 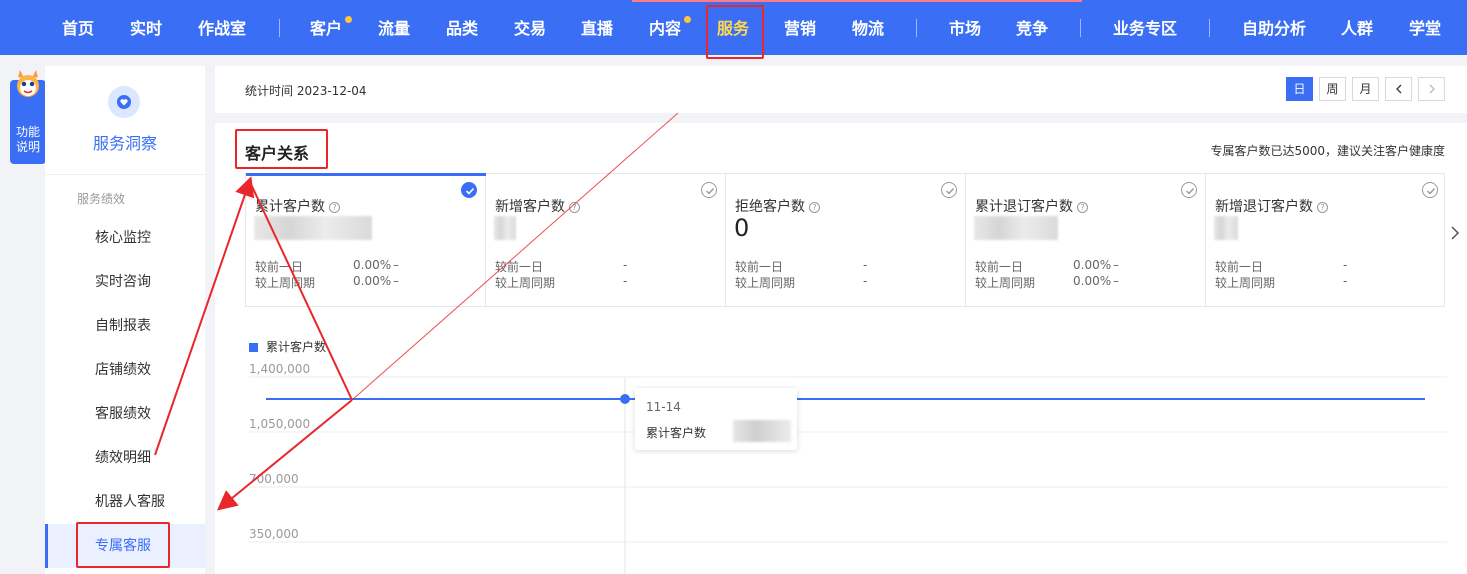 What do you see at coordinates (125, 370) in the screenshot?
I see `sidebar-item-store-performance: 店铺绩效` at bounding box center [125, 370].